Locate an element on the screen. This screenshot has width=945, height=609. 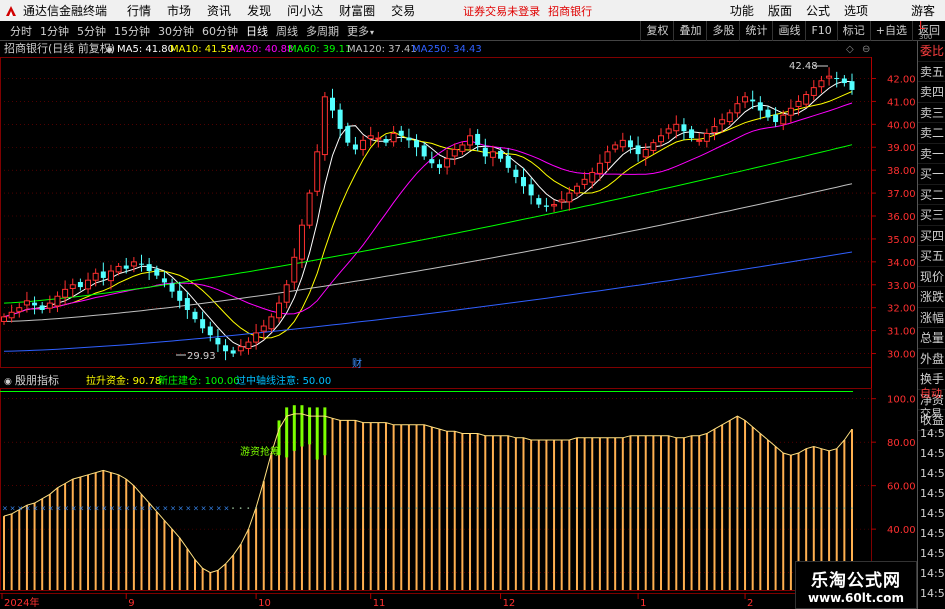
tab-60min: 60分钟 is located at coordinates (220, 31).